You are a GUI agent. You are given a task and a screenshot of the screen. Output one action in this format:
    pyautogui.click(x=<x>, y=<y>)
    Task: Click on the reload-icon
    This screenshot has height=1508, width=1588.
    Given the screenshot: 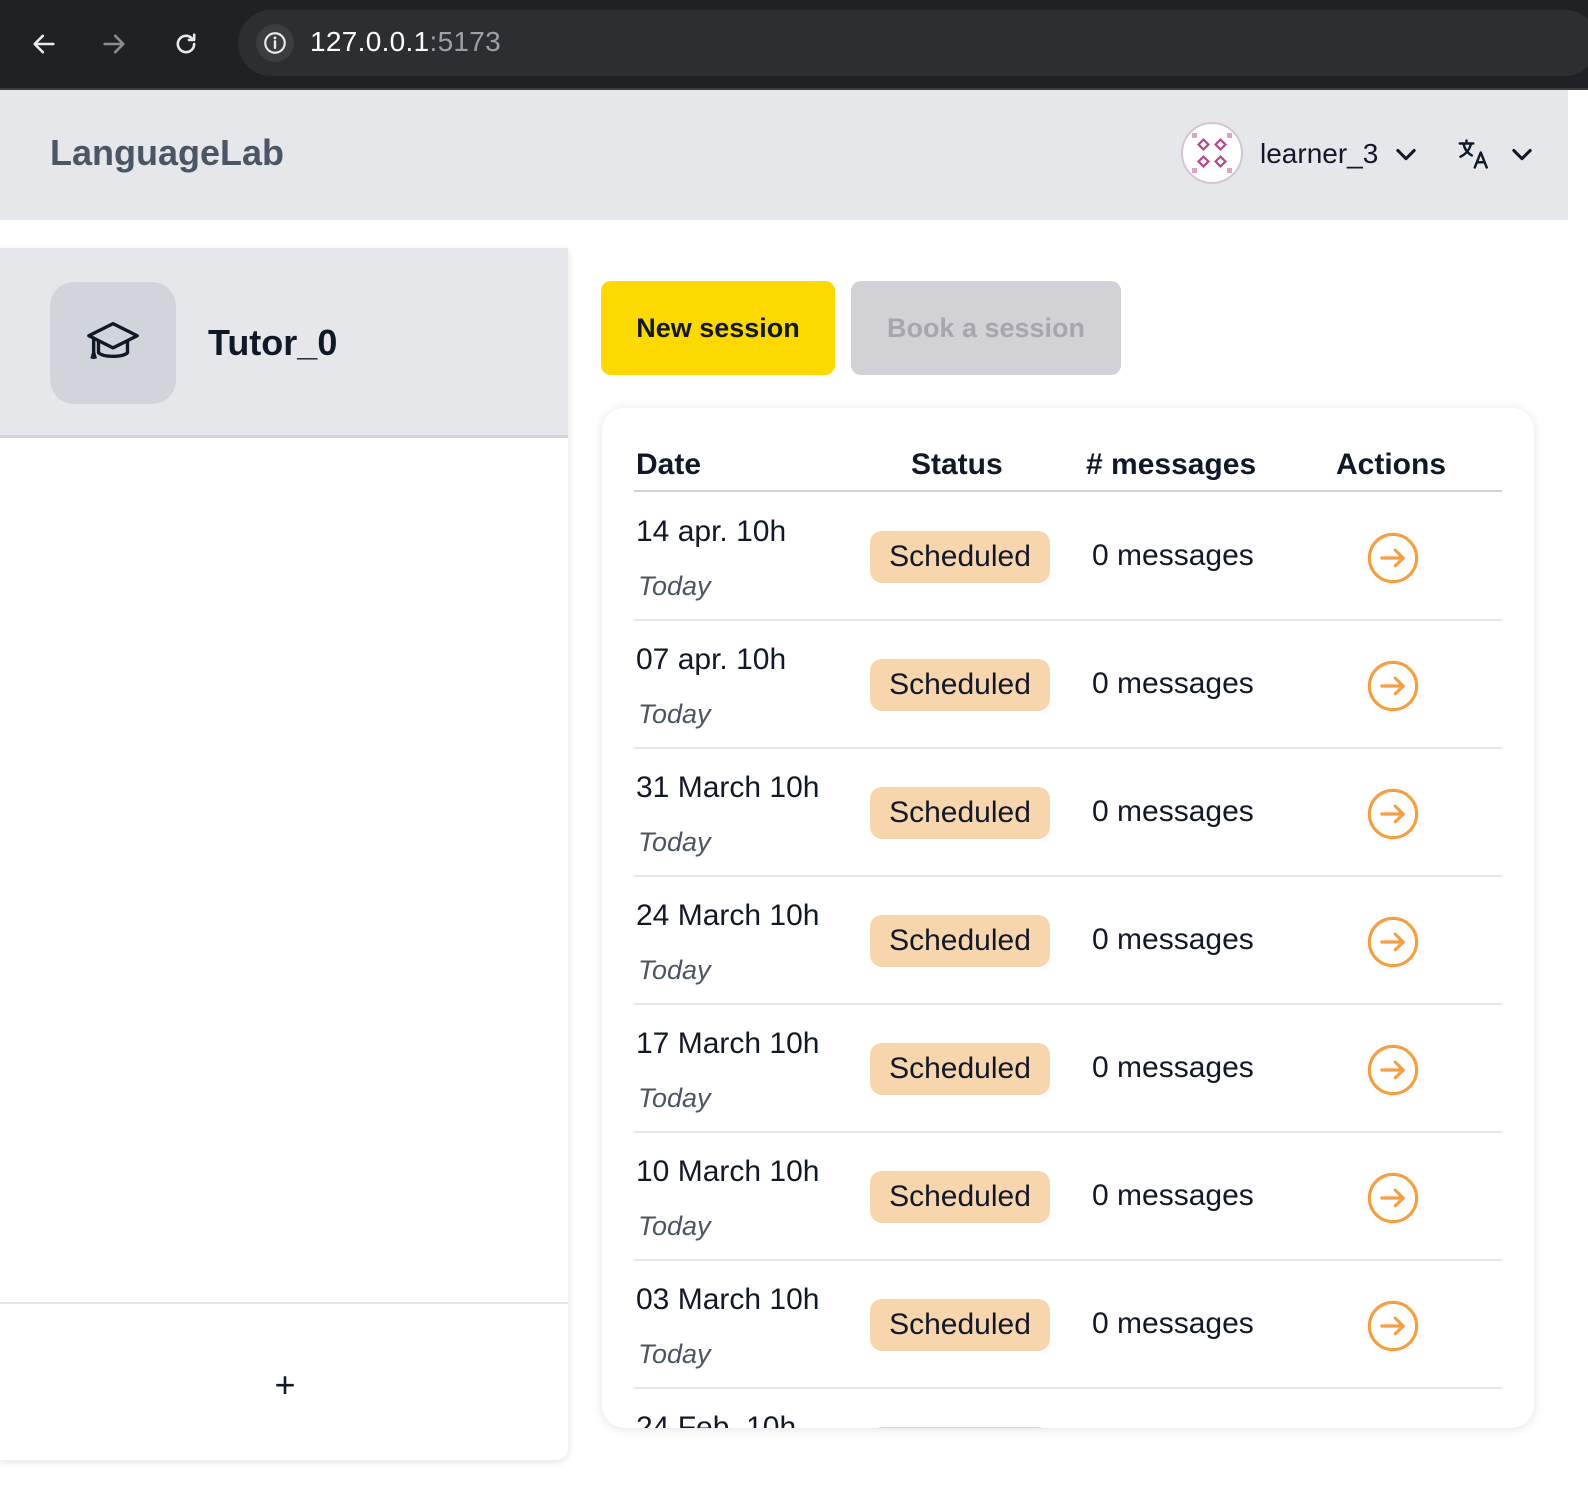 What is the action you would take?
    pyautogui.click(x=186, y=43)
    